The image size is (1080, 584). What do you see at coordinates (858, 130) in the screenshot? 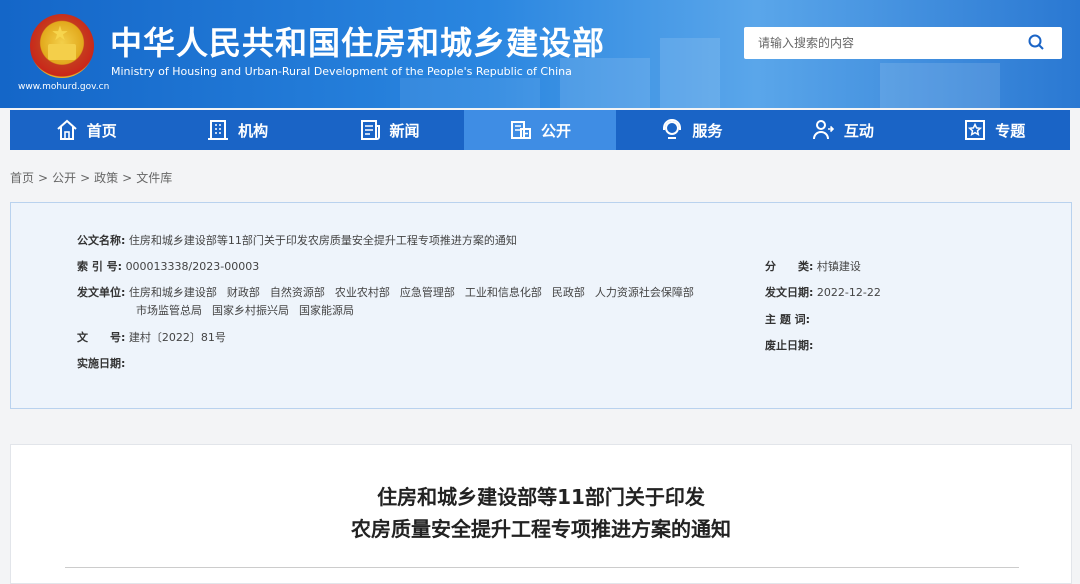
I see `nav-item-label: 互动` at bounding box center [858, 130].